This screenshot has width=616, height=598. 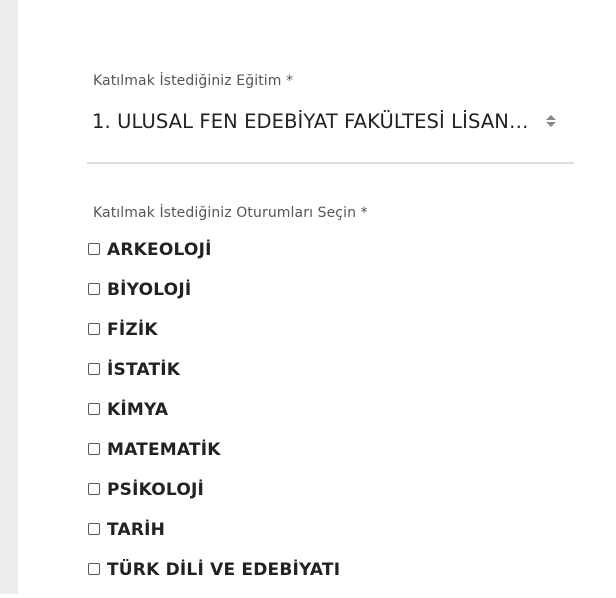 What do you see at coordinates (214, 258) in the screenshot?
I see `session-option-arkeoloji: ARKEOLOJİ` at bounding box center [214, 258].